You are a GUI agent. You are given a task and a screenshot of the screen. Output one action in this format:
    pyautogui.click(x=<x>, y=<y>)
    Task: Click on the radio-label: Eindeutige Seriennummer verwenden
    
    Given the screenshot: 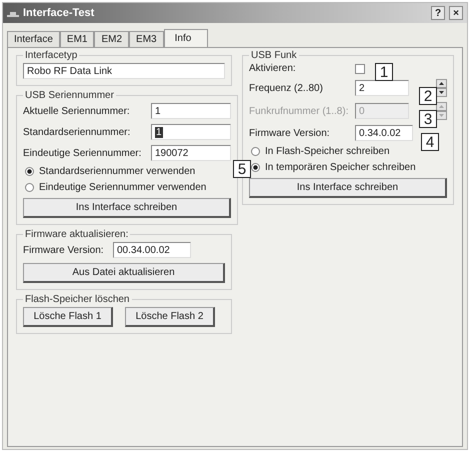 What is the action you would take?
    pyautogui.click(x=122, y=187)
    